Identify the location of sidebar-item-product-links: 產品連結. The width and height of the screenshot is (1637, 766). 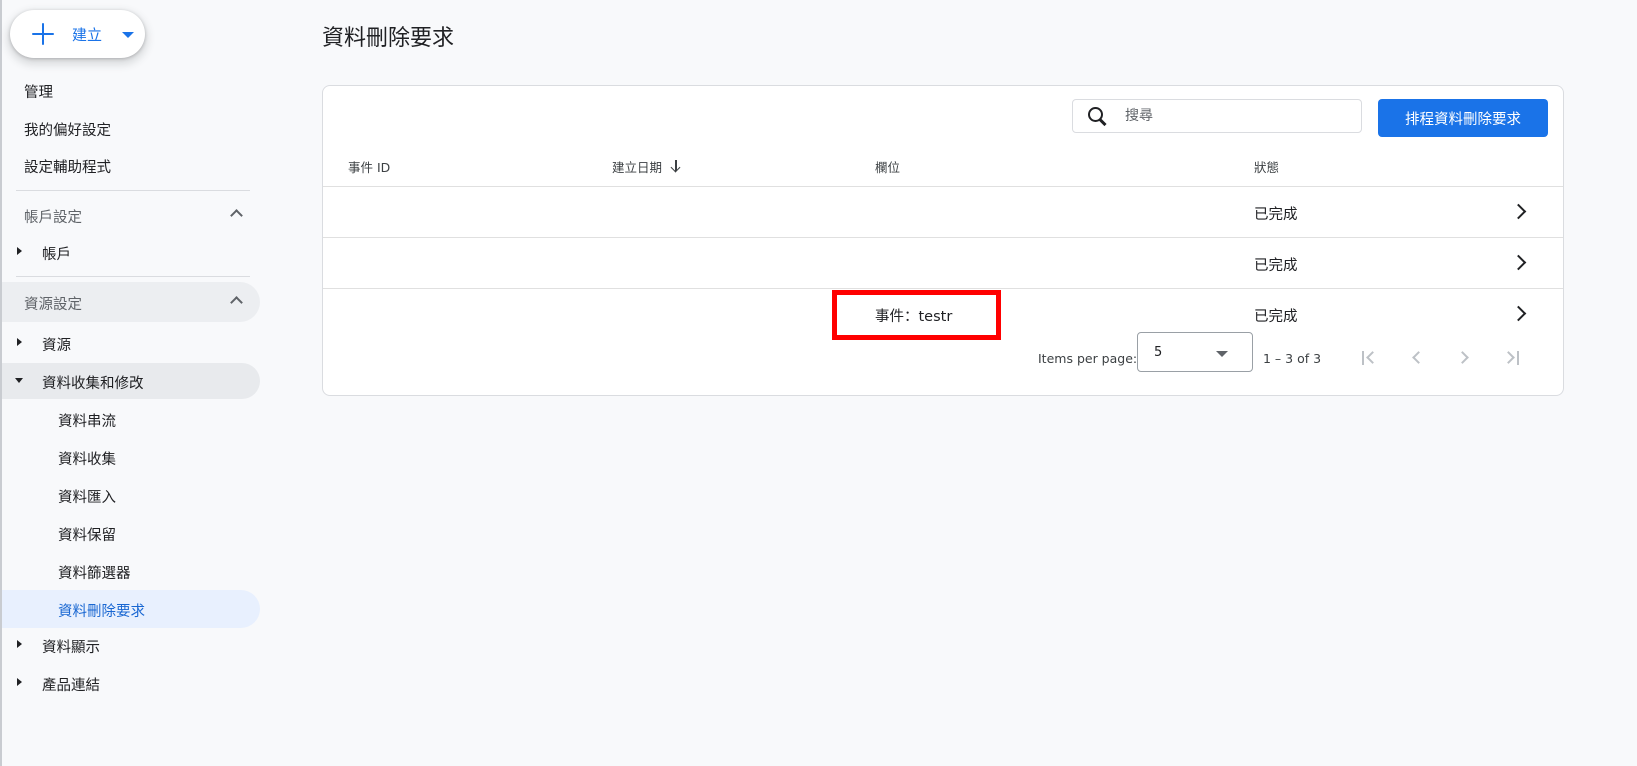
(131, 683).